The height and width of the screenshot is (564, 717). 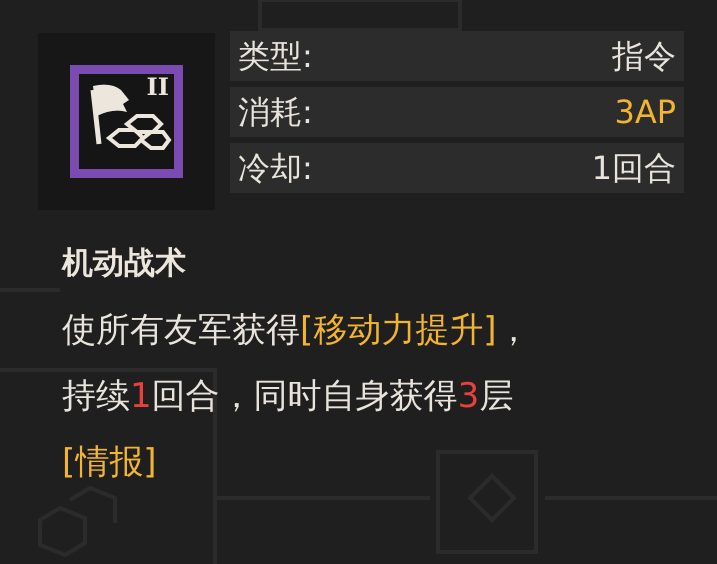 I want to click on stat-value: 1回合, so click(x=634, y=168).